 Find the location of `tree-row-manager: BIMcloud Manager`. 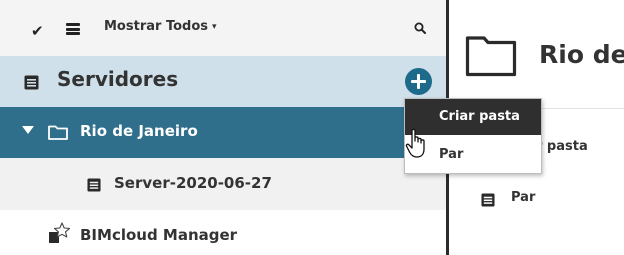

tree-row-manager: BIMcloud Manager is located at coordinates (223, 232).